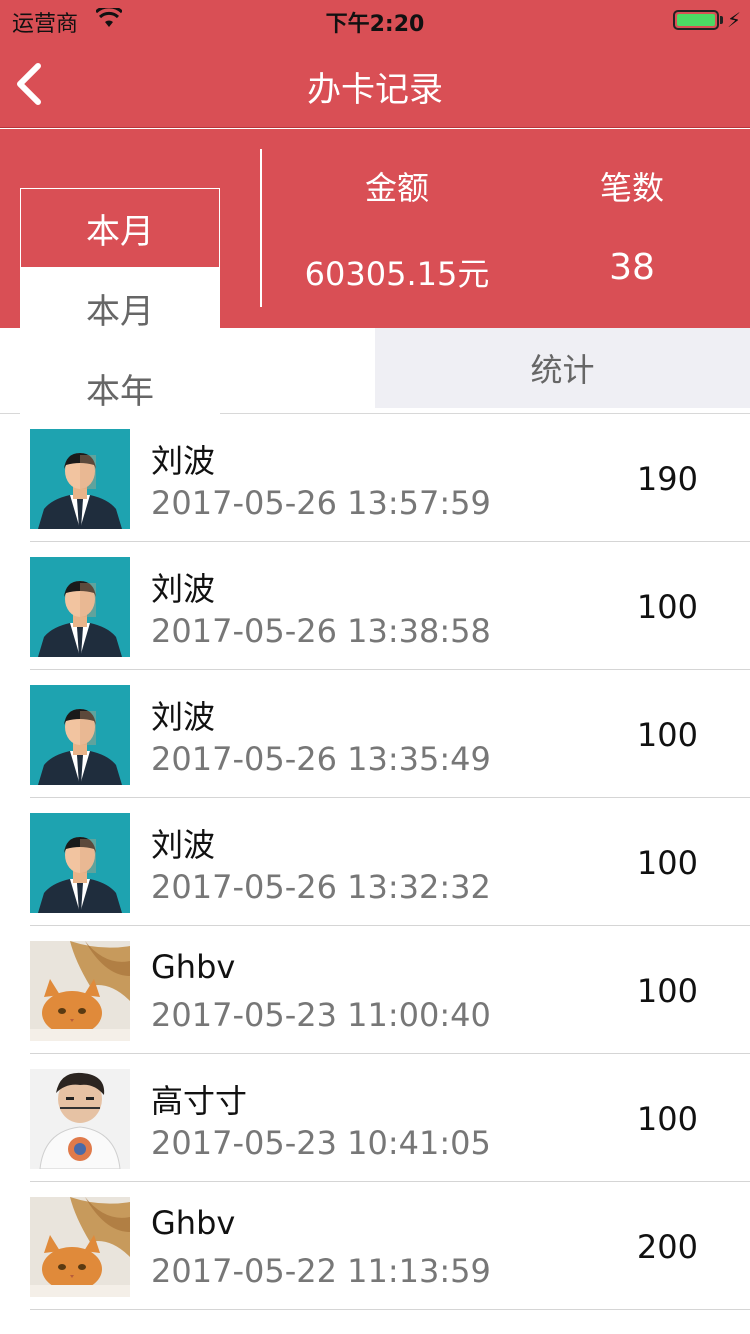 This screenshot has width=750, height=1334. I want to click on period-dropdown: 本月 本年, so click(120, 348).